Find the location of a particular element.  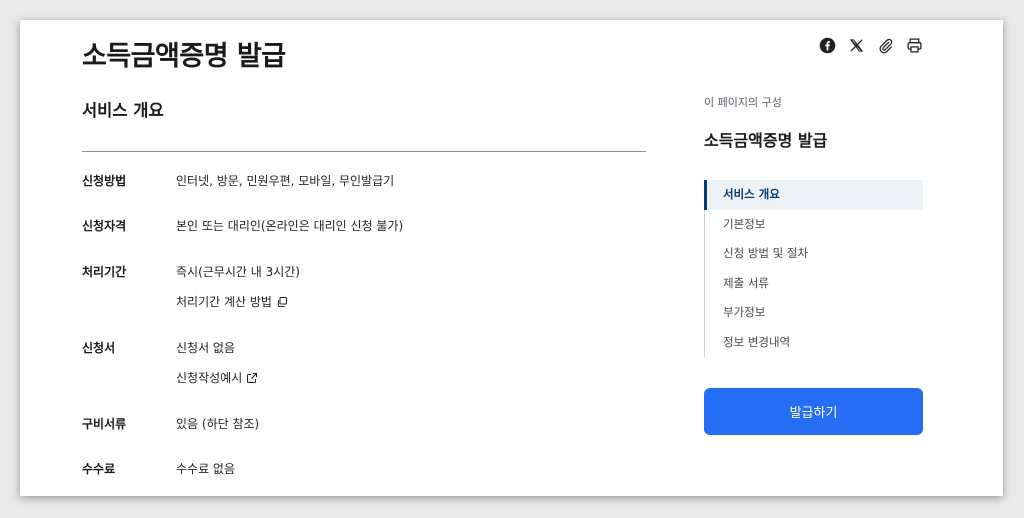

copy-icon is located at coordinates (282, 301).